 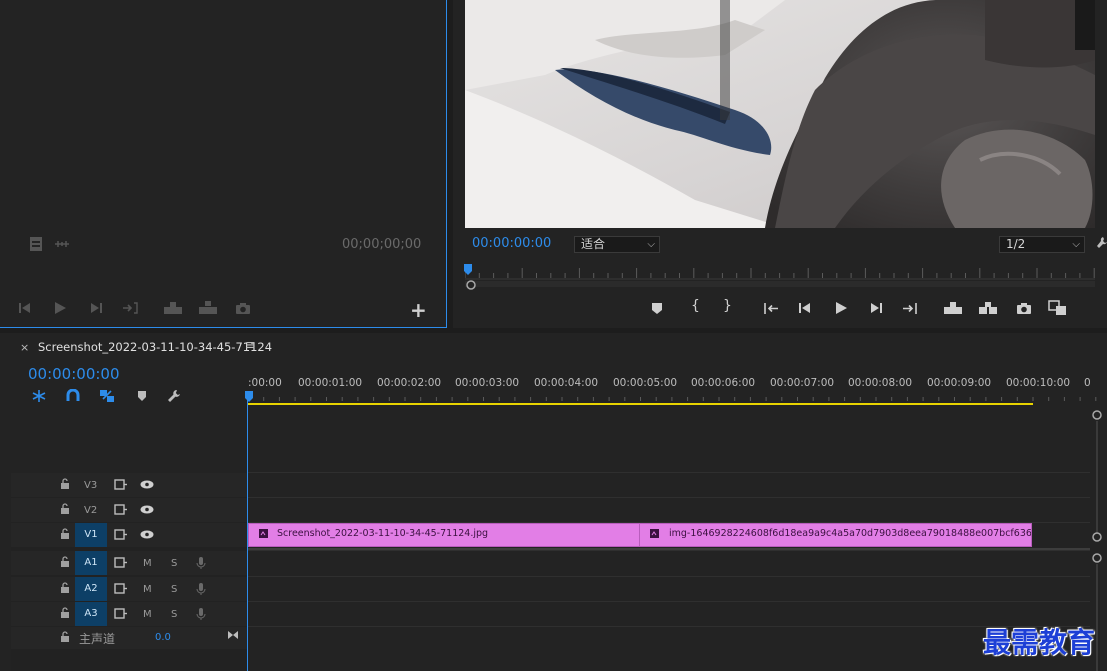 I want to click on master-volume-value: 0.0, so click(x=163, y=637).